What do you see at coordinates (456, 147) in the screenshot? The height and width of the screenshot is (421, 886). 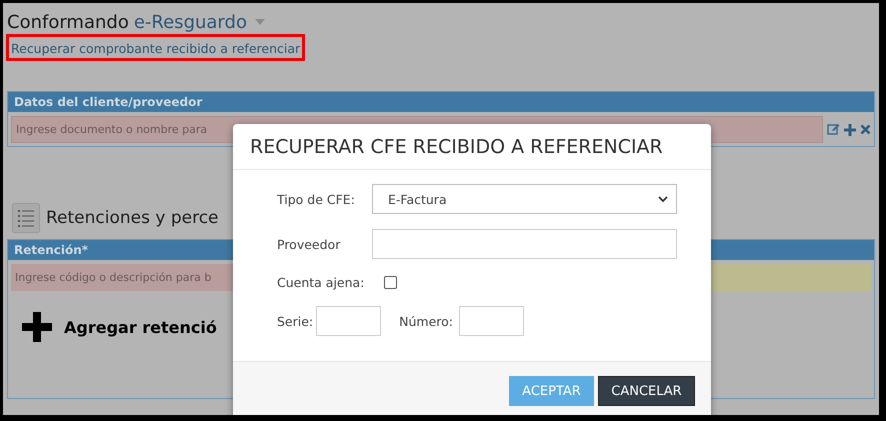 I see `dialog-title: RECUPERAR CFE RECIBIDO A REFERENCIAR` at bounding box center [456, 147].